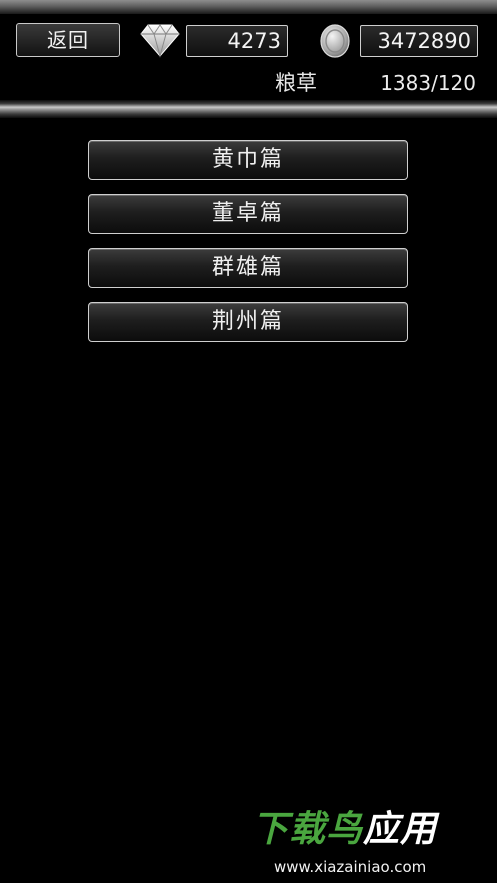 The height and width of the screenshot is (883, 497). I want to click on chapter-button-huangjin: 黄巾篇, so click(248, 160).